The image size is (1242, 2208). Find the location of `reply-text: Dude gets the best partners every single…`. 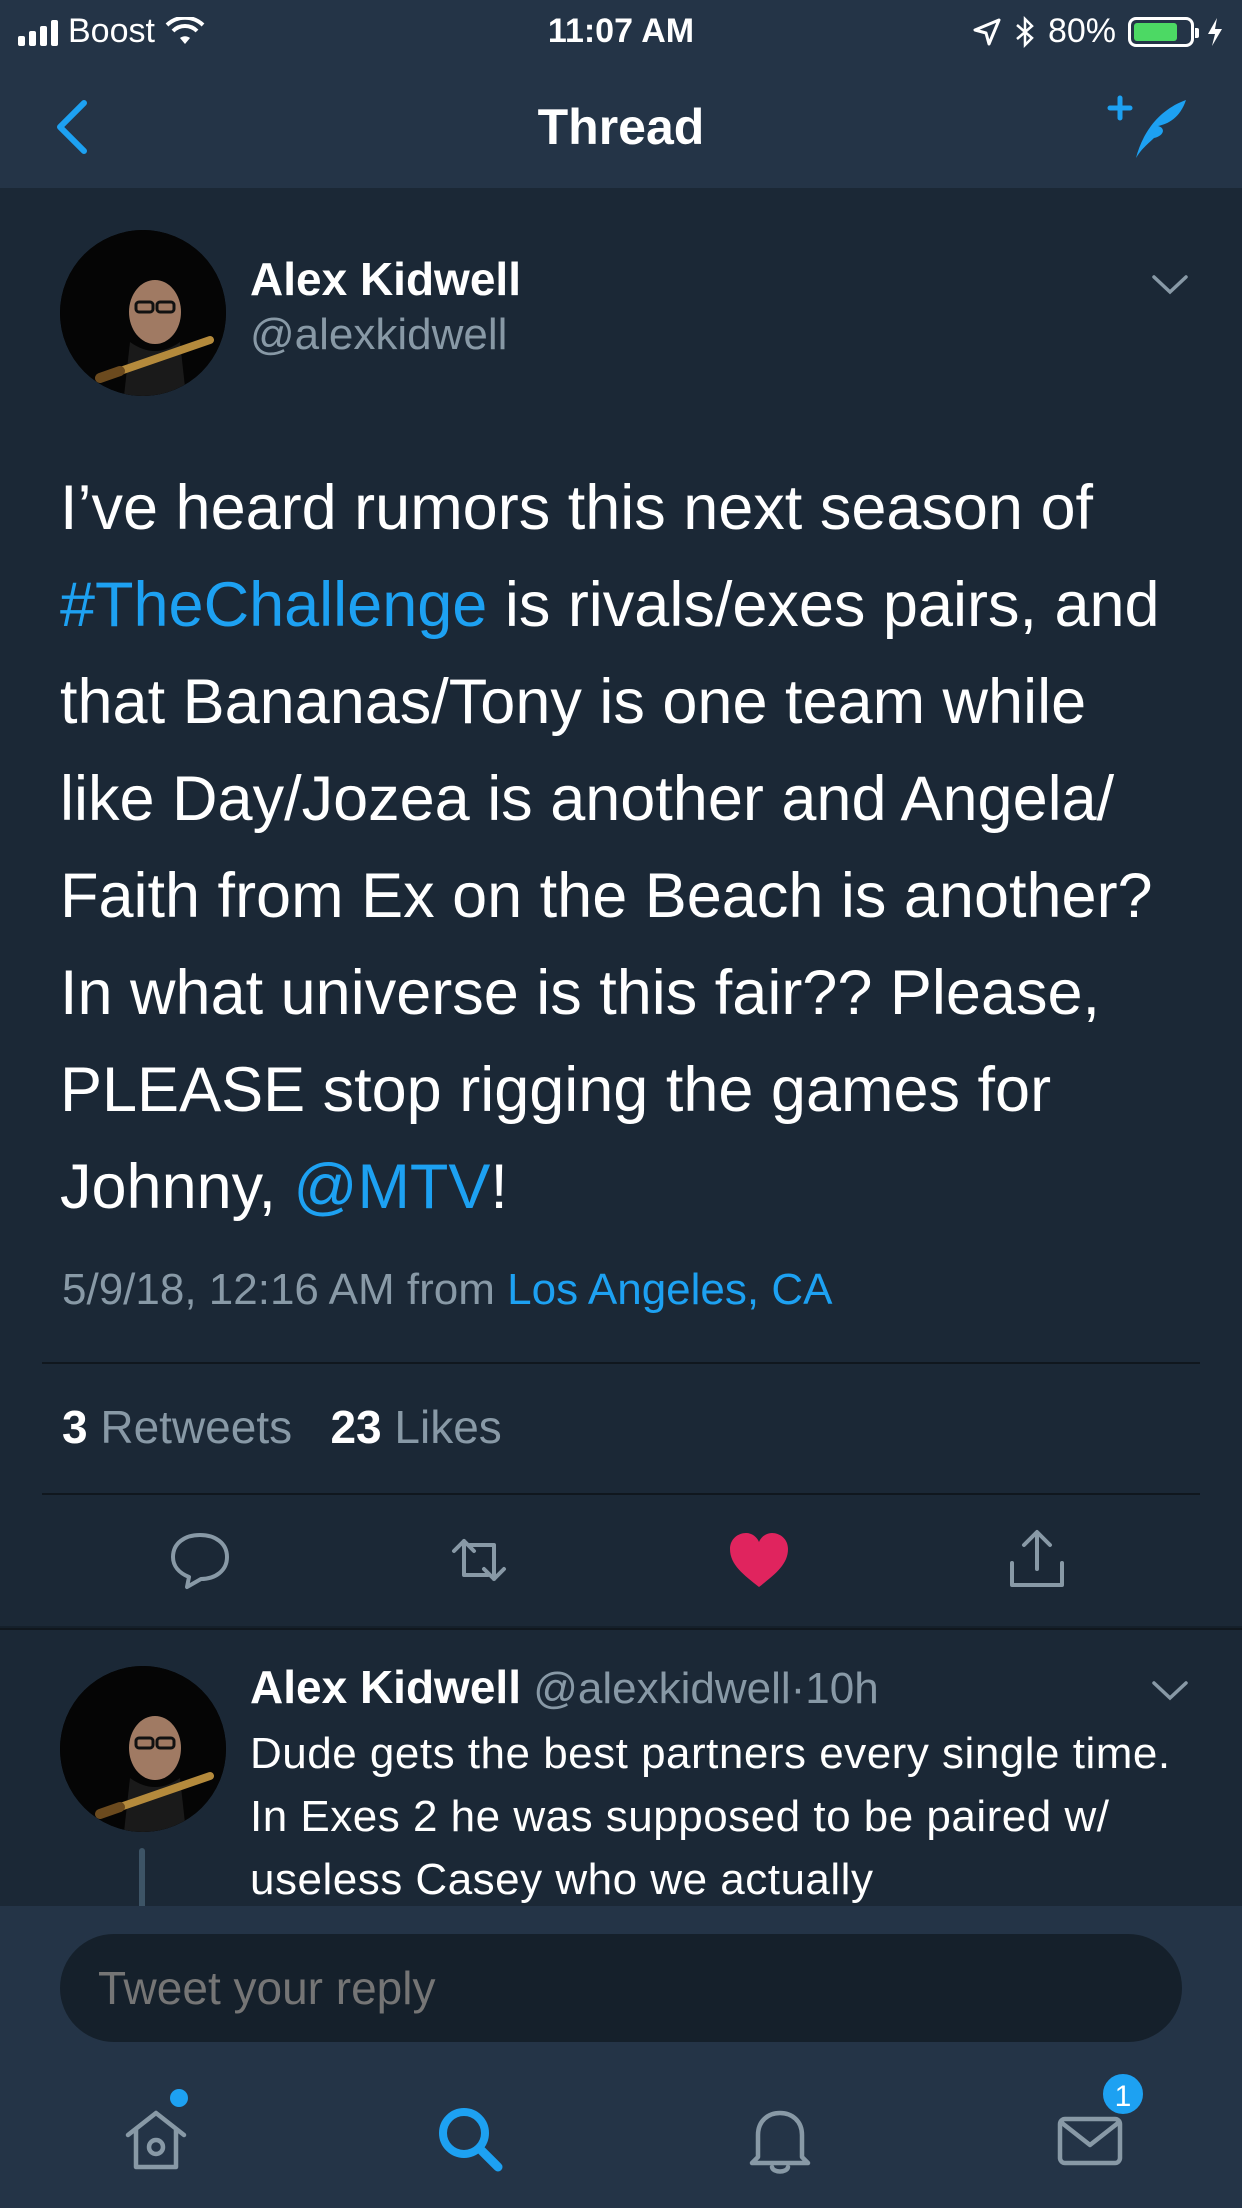

reply-text: Dude gets the best partners every single… is located at coordinates (710, 1816).